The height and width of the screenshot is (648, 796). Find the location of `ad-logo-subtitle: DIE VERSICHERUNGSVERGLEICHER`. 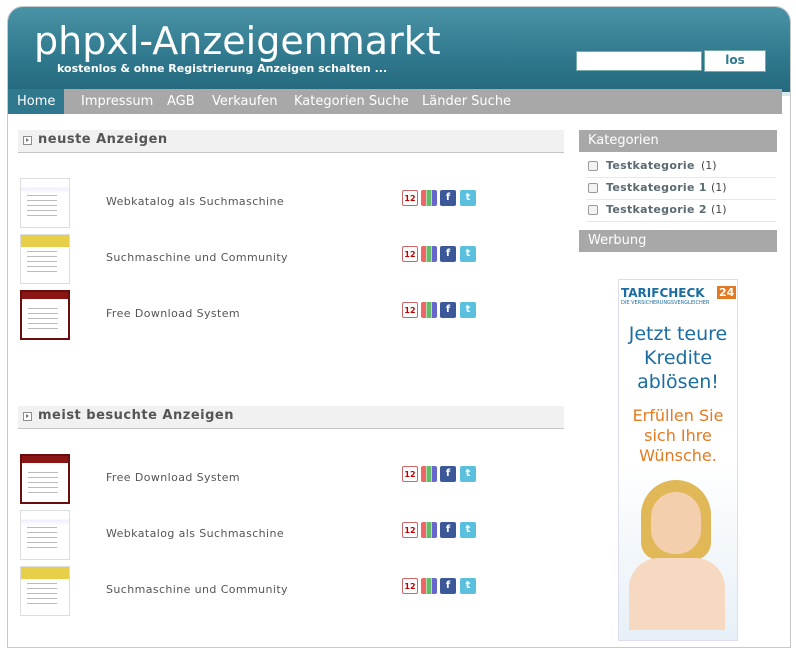

ad-logo-subtitle: DIE VERSICHERUNGSVERGLEICHER is located at coordinates (665, 303).